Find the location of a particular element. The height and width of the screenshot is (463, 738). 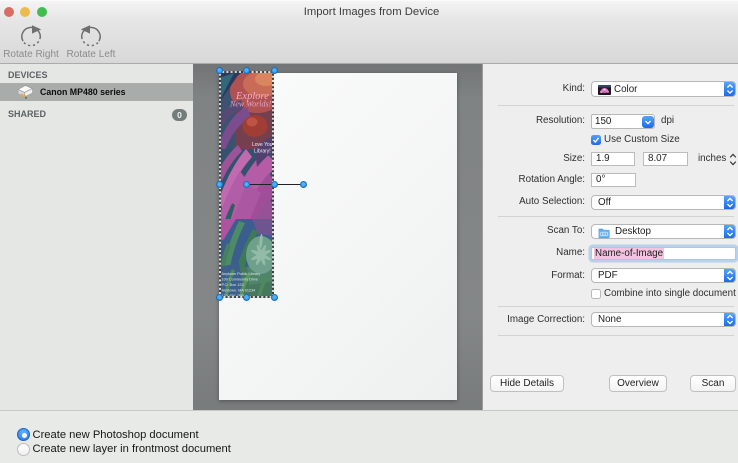

svg-text: Anytown, MA 01234 is located at coordinates (239, 290).